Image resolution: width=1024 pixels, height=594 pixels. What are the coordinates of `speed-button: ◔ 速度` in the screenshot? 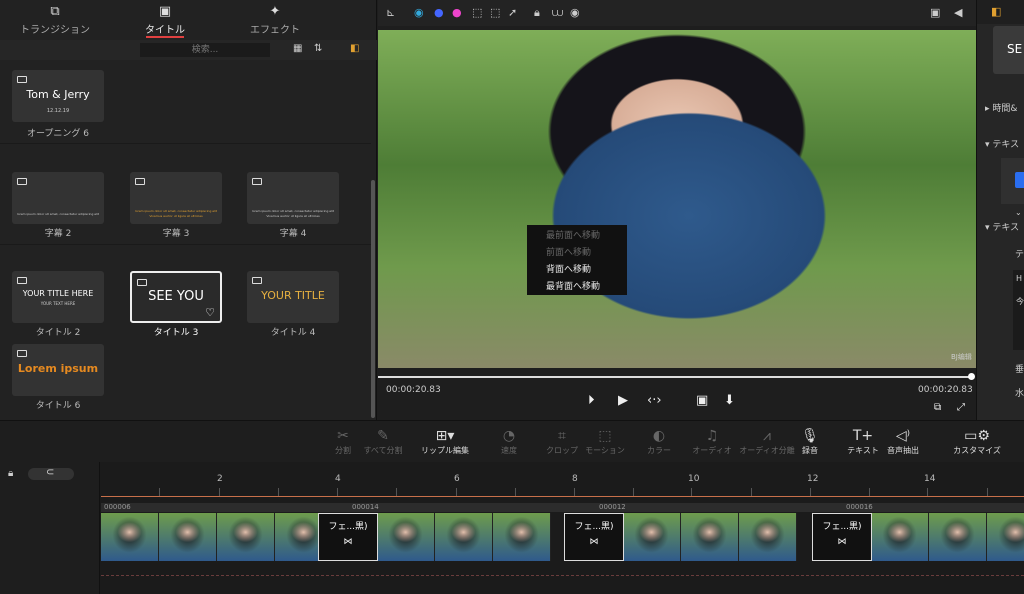 It's located at (509, 441).